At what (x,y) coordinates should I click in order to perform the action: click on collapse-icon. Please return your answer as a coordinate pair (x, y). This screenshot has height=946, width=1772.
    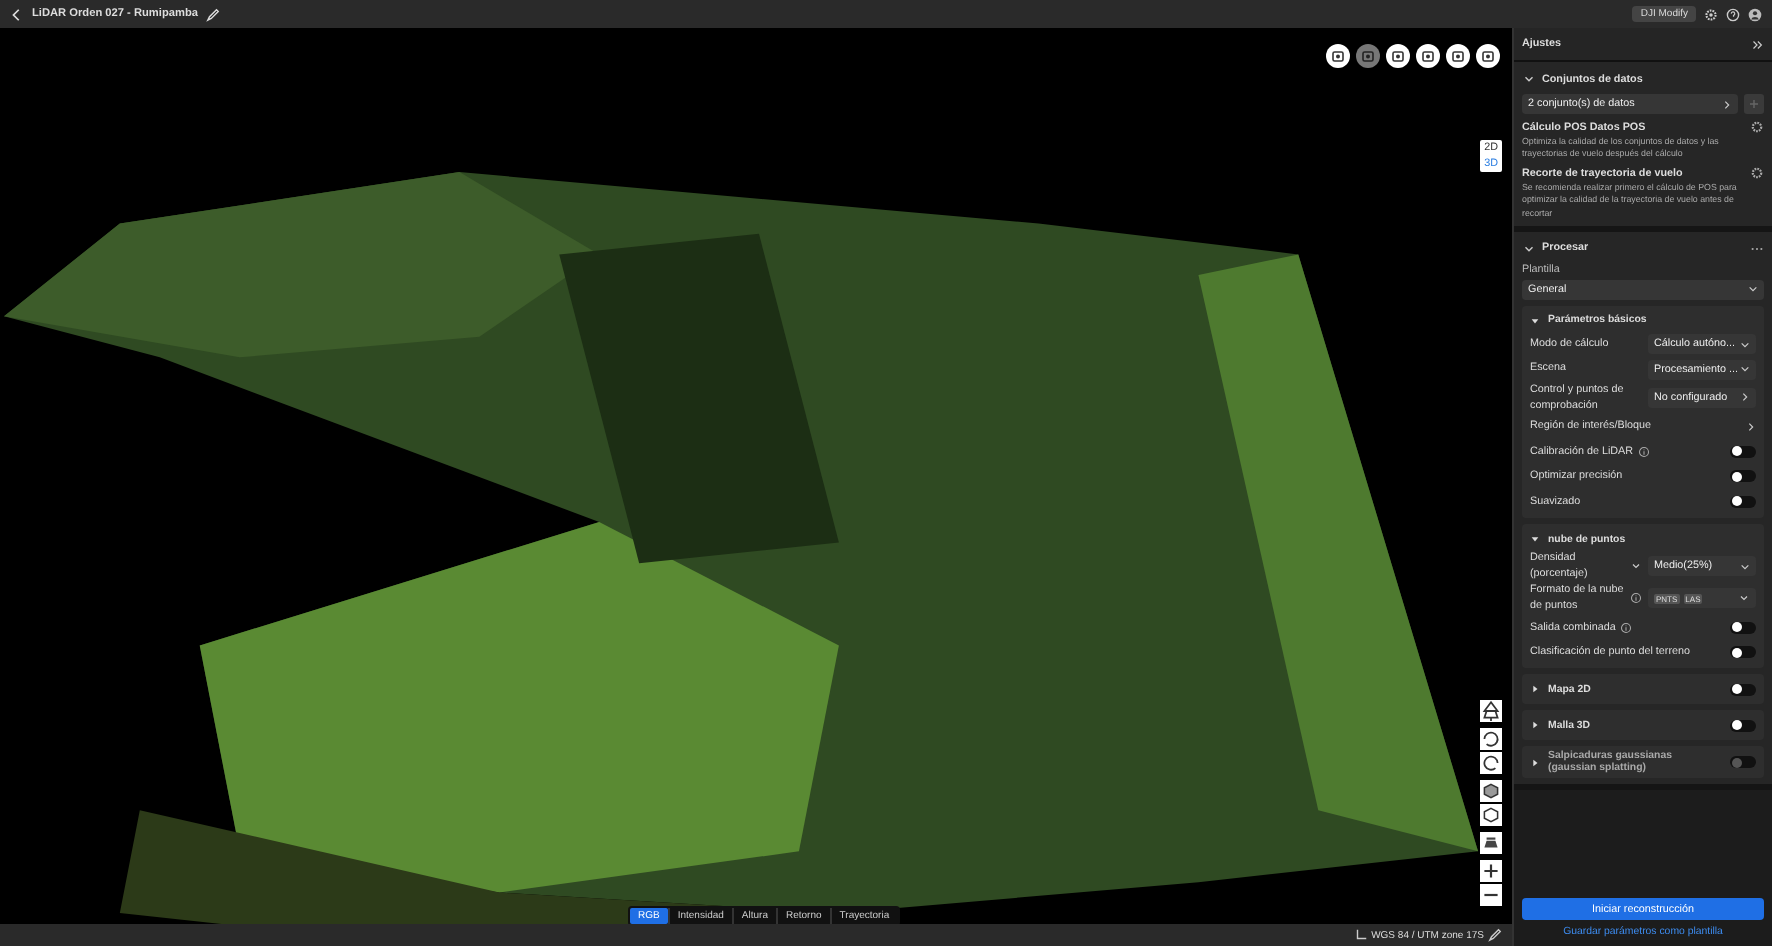
    Looking at the image, I should click on (1757, 44).